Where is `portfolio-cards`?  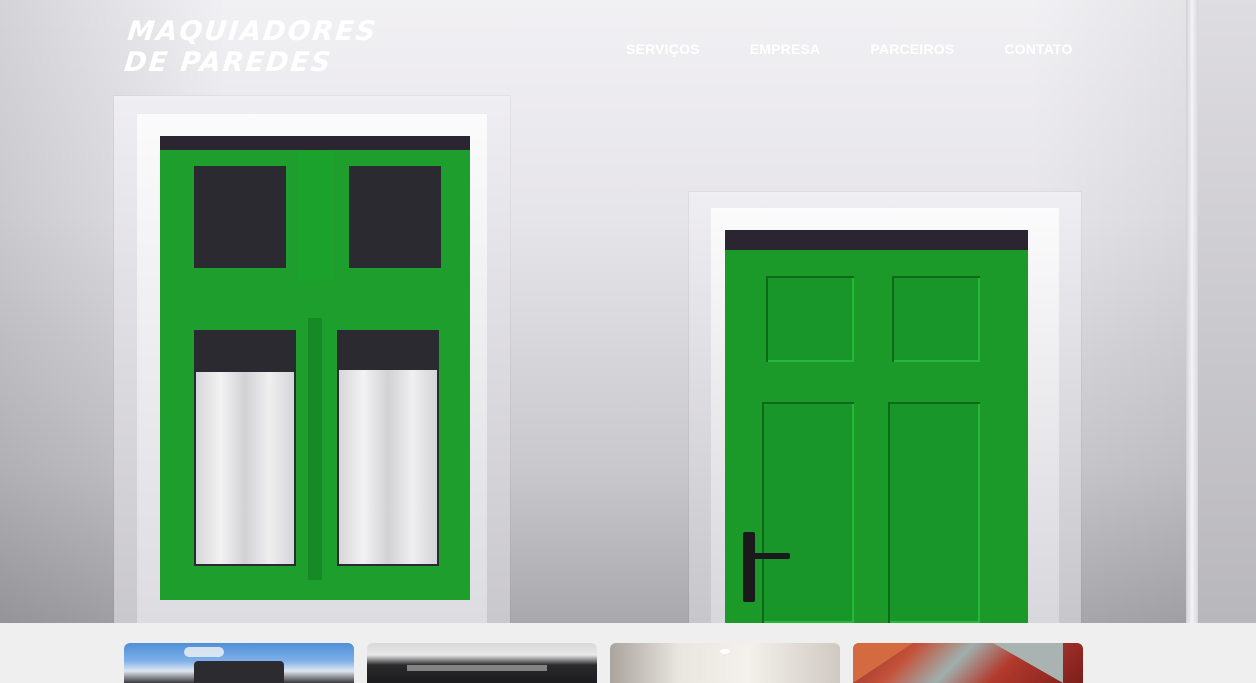 portfolio-cards is located at coordinates (603, 663).